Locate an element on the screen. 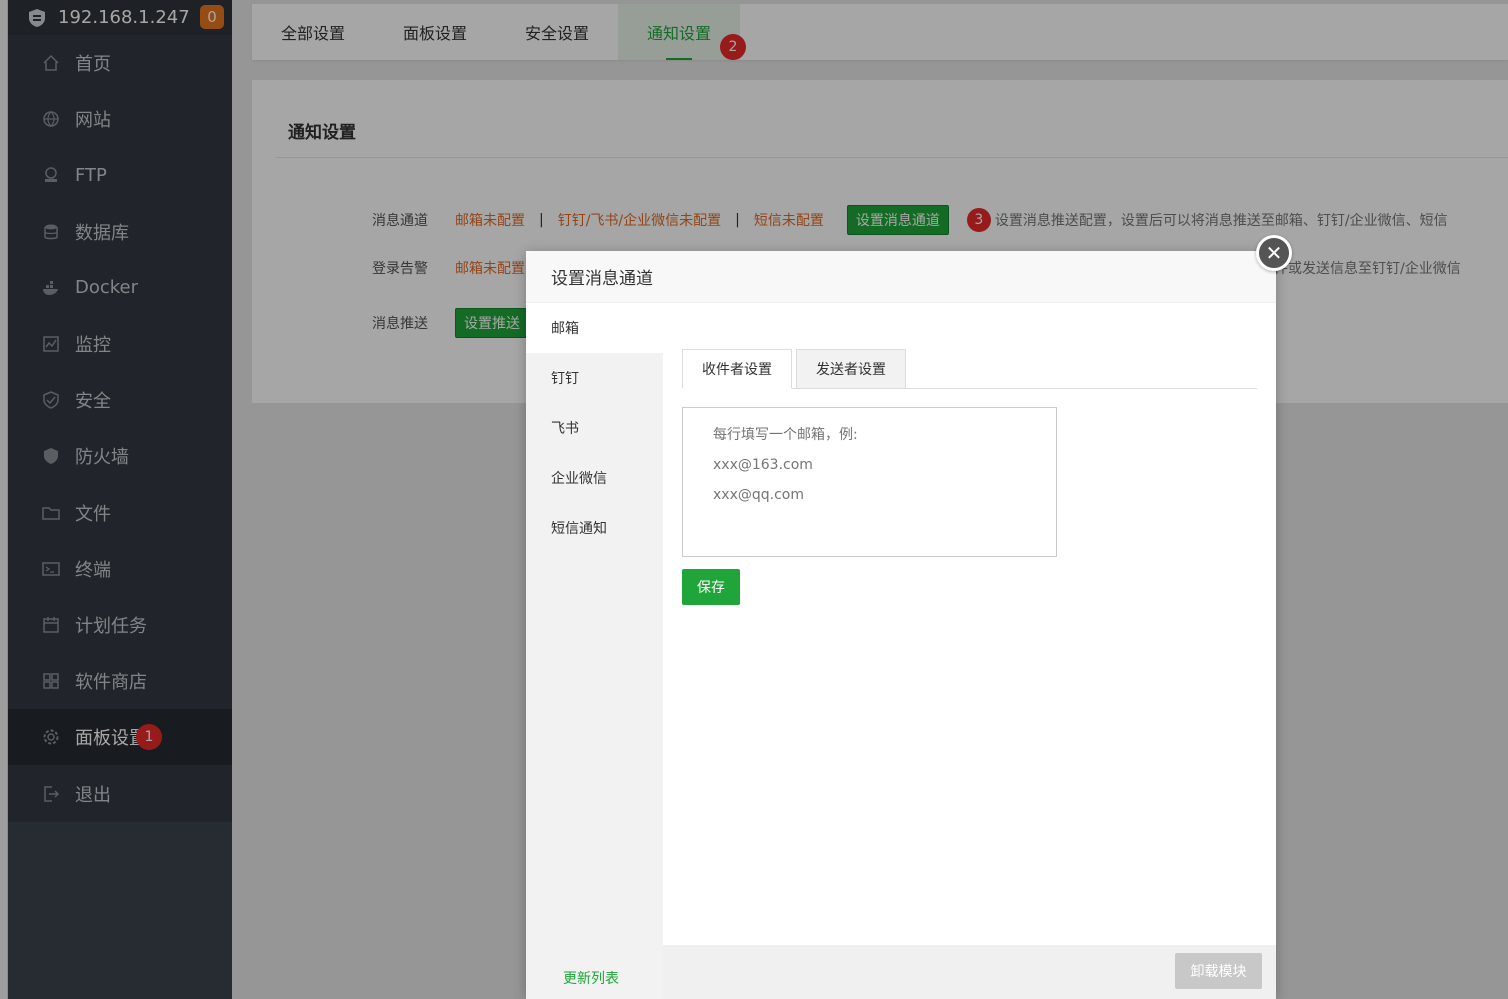 The height and width of the screenshot is (999, 1508). unload-module-button: 卸载模块 is located at coordinates (1218, 971).